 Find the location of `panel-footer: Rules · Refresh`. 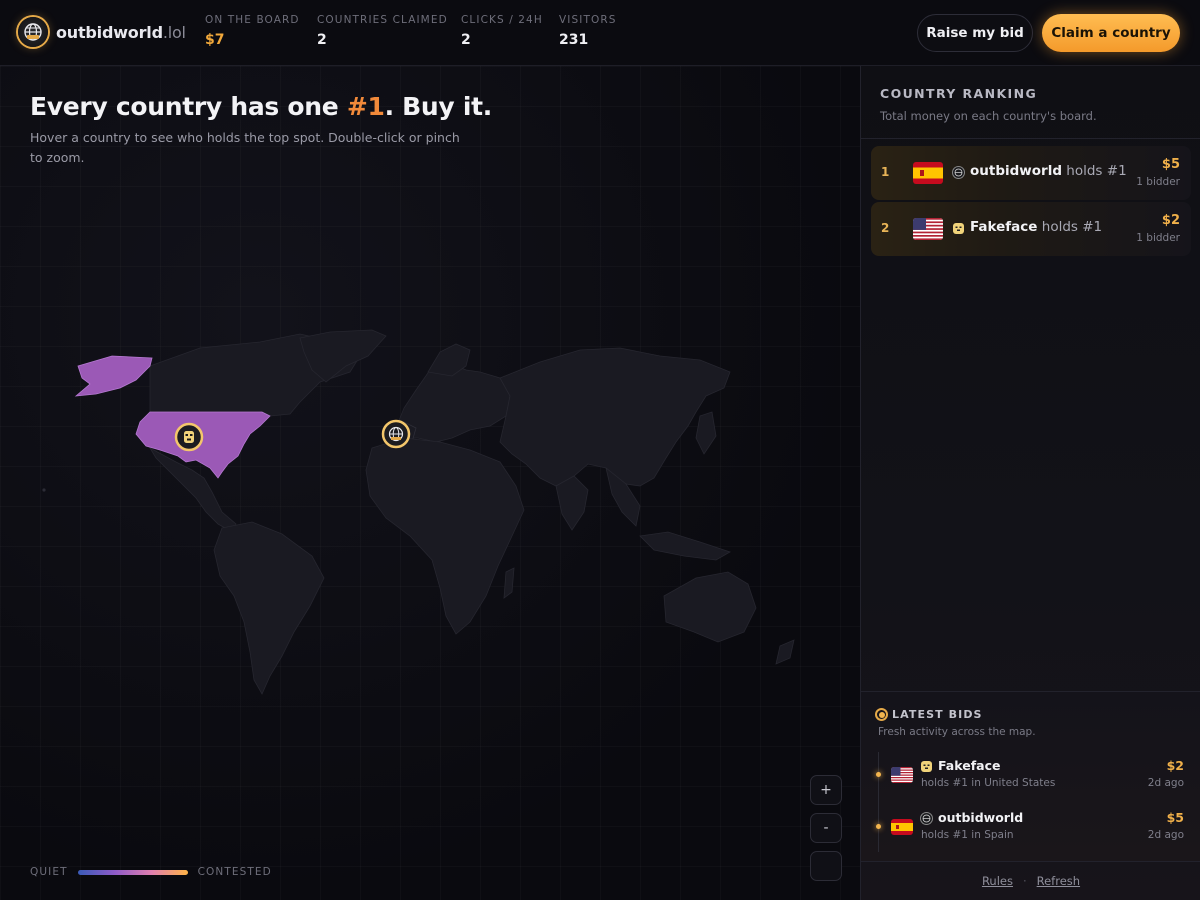

panel-footer: Rules · Refresh is located at coordinates (1030, 880).